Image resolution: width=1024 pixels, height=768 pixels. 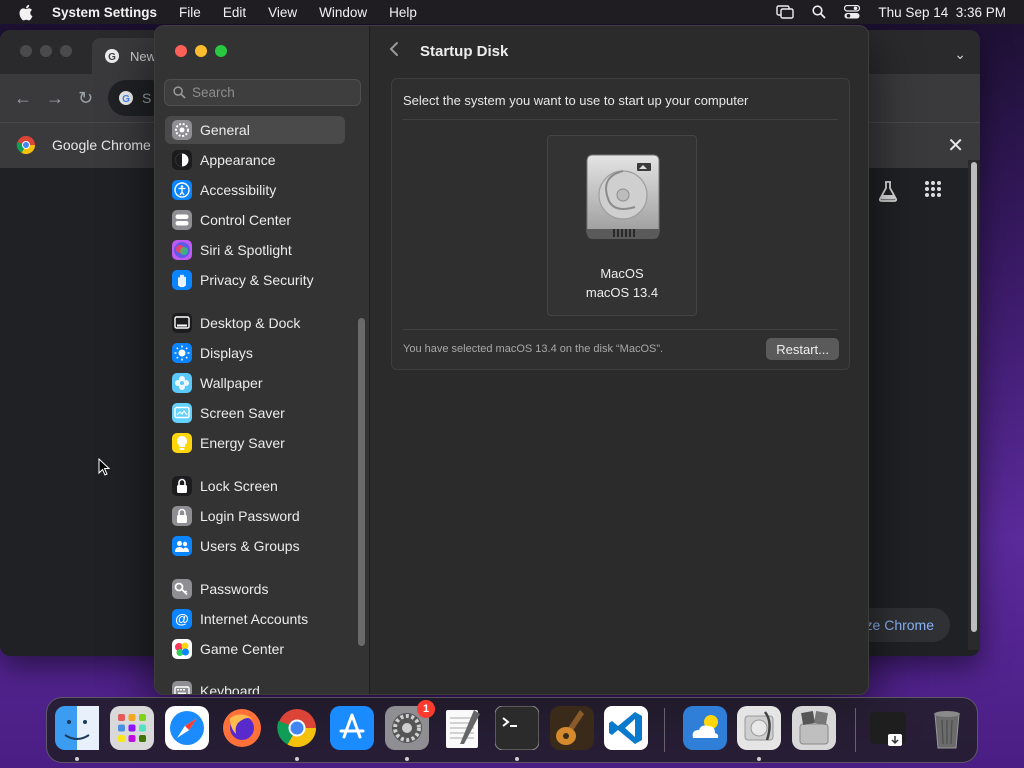 I want to click on labs-flask-icon, so click(x=888, y=193).